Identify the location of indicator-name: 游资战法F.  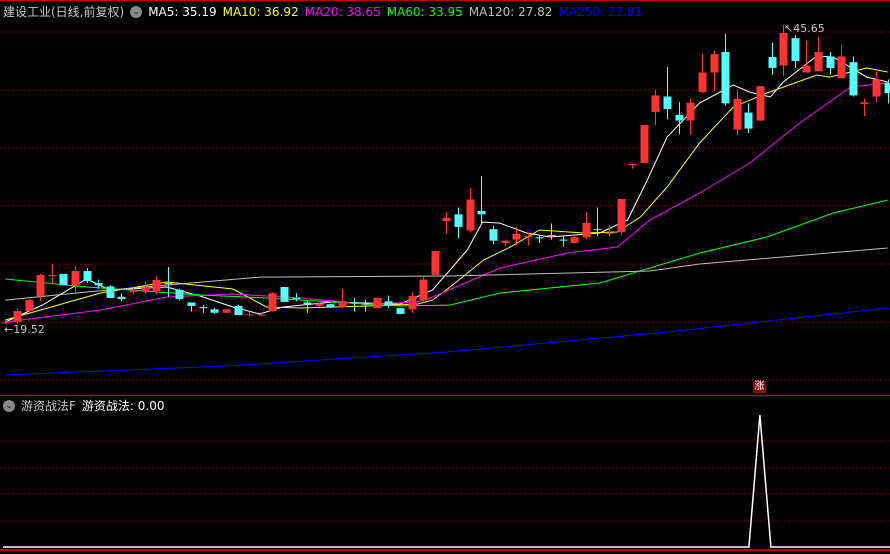
(48, 405).